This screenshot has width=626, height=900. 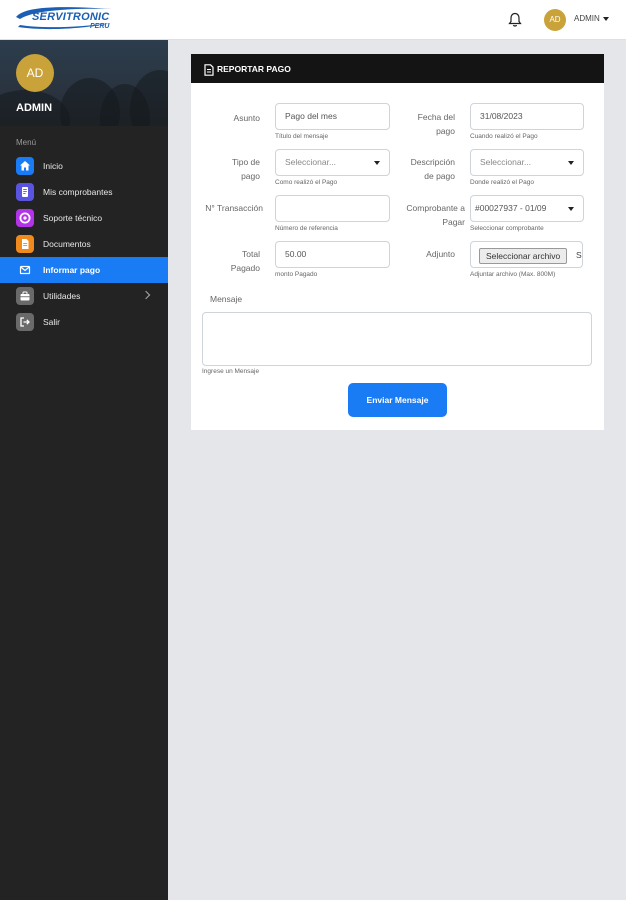 What do you see at coordinates (587, 18) in the screenshot?
I see `header-user-label: ADMIN` at bounding box center [587, 18].